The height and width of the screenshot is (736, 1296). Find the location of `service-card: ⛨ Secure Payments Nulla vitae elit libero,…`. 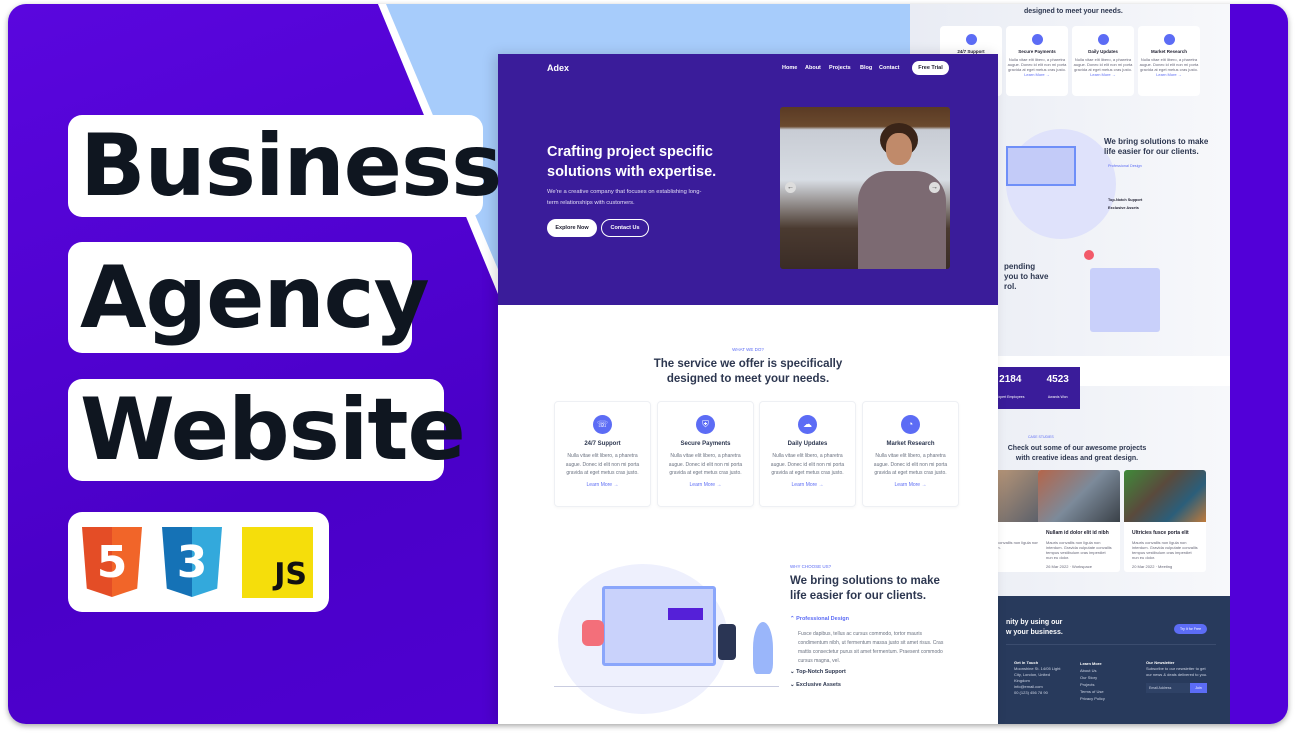

service-card: ⛨ Secure Payments Nulla vitae elit libero,… is located at coordinates (705, 454).